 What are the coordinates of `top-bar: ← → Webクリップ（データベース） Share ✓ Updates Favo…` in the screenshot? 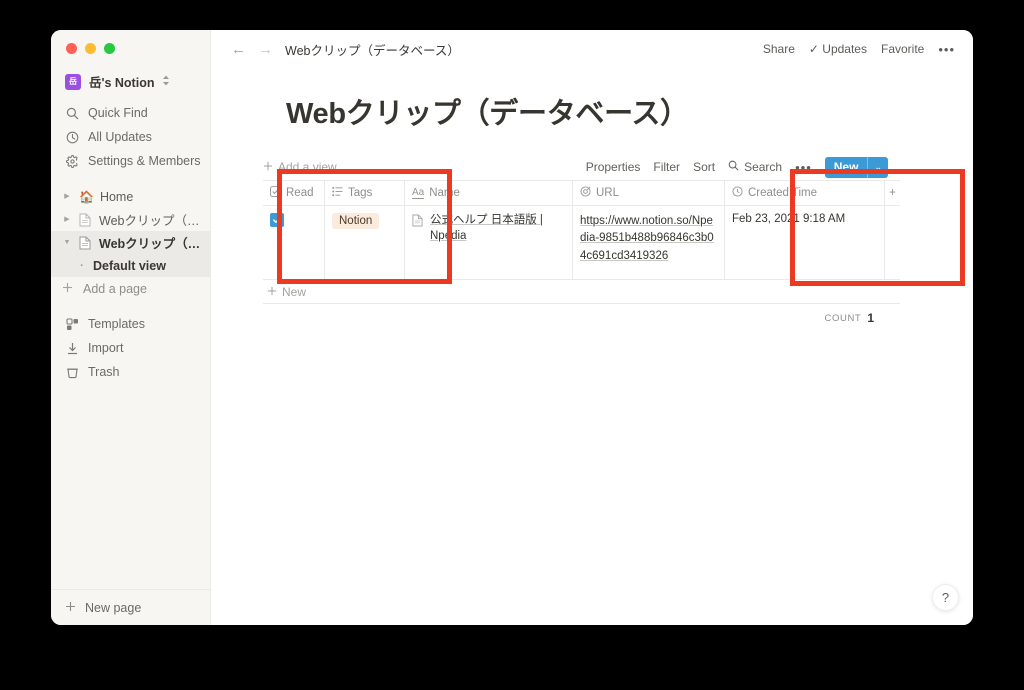 It's located at (592, 49).